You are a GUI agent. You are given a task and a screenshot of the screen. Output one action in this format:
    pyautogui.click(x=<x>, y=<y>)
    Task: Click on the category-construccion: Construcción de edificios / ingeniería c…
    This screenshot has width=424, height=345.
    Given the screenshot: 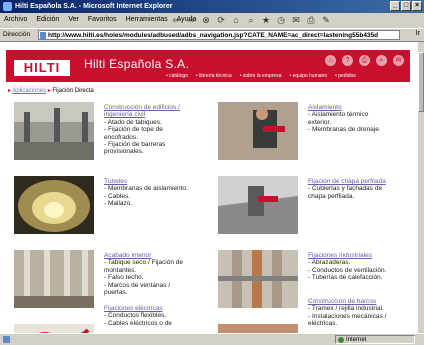 What is the action you would take?
    pyautogui.click(x=142, y=130)
    